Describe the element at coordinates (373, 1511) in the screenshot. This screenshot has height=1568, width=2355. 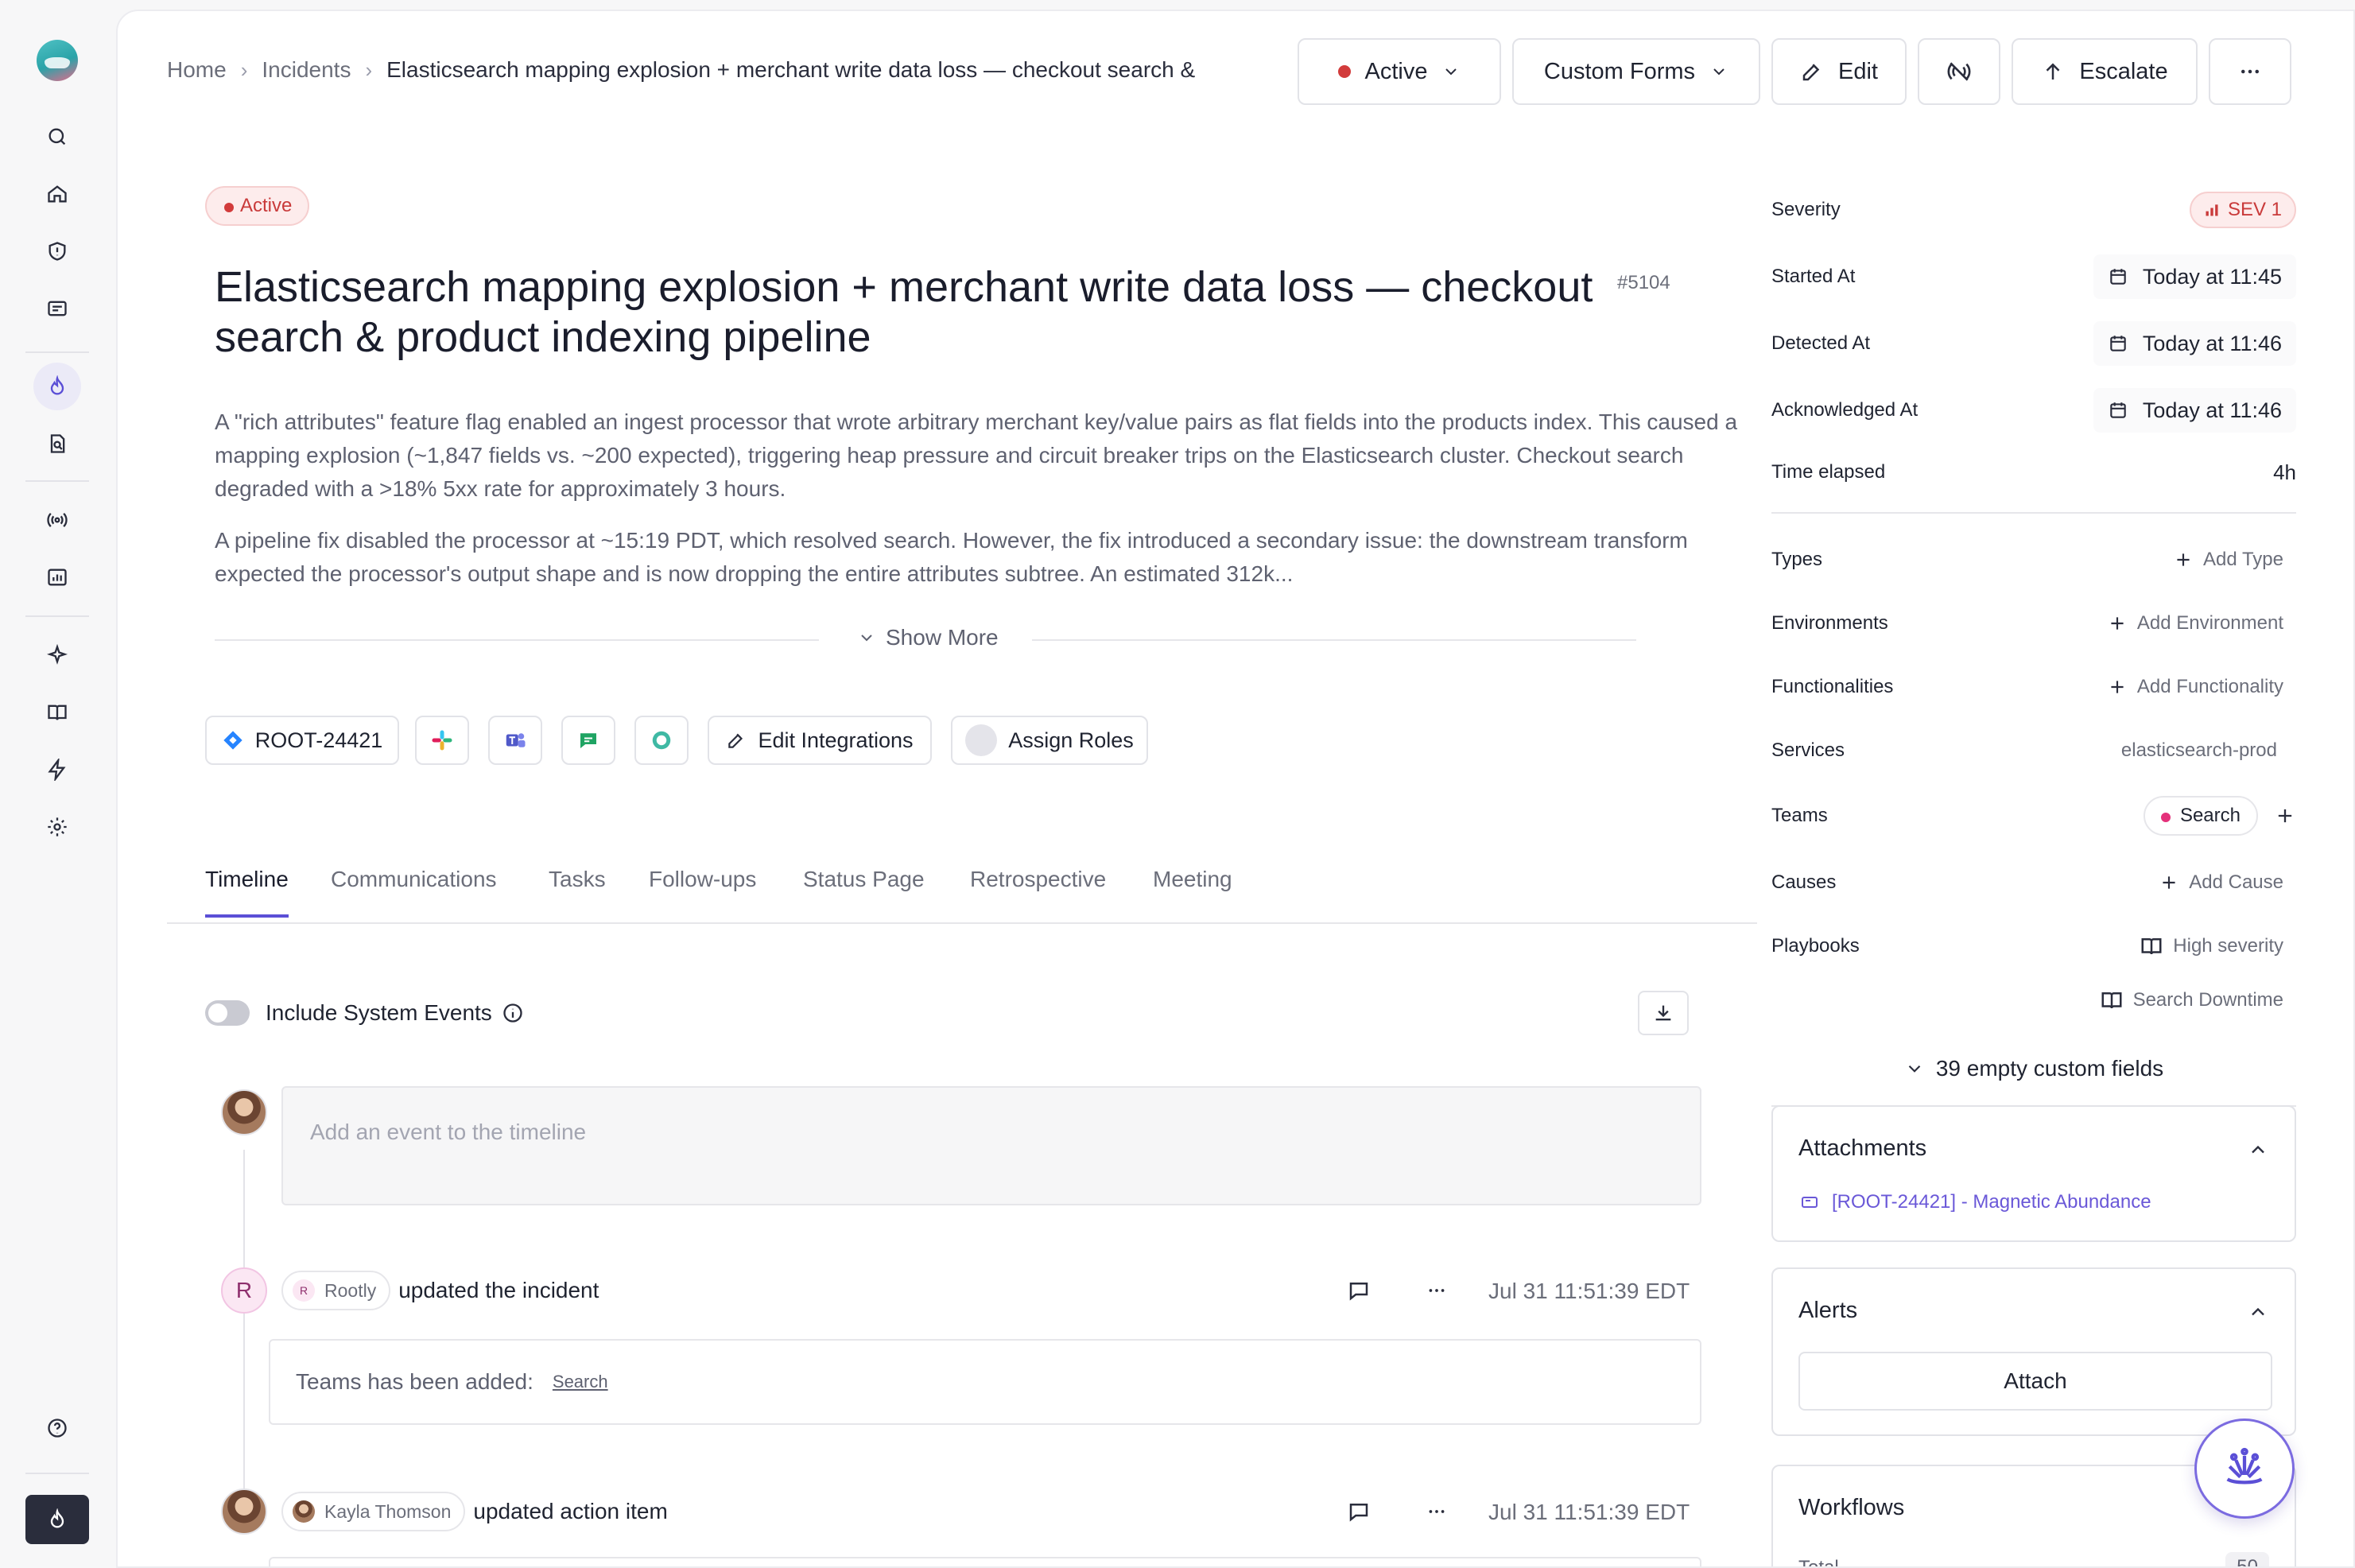
I see `actor-chip: Kayla Thomson` at that location.